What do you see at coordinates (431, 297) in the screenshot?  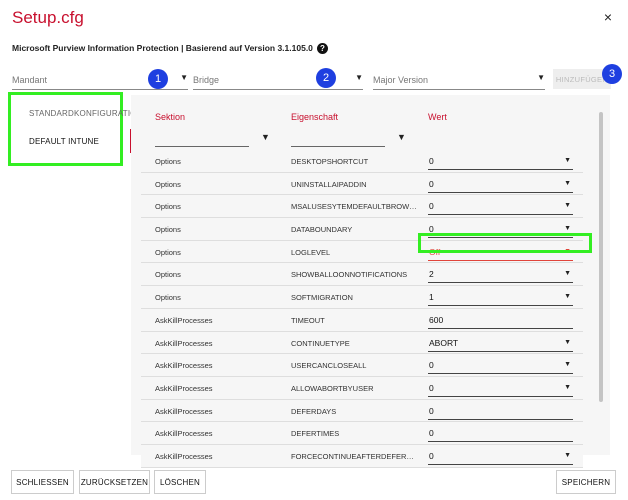 I see `cell-value: 1` at bounding box center [431, 297].